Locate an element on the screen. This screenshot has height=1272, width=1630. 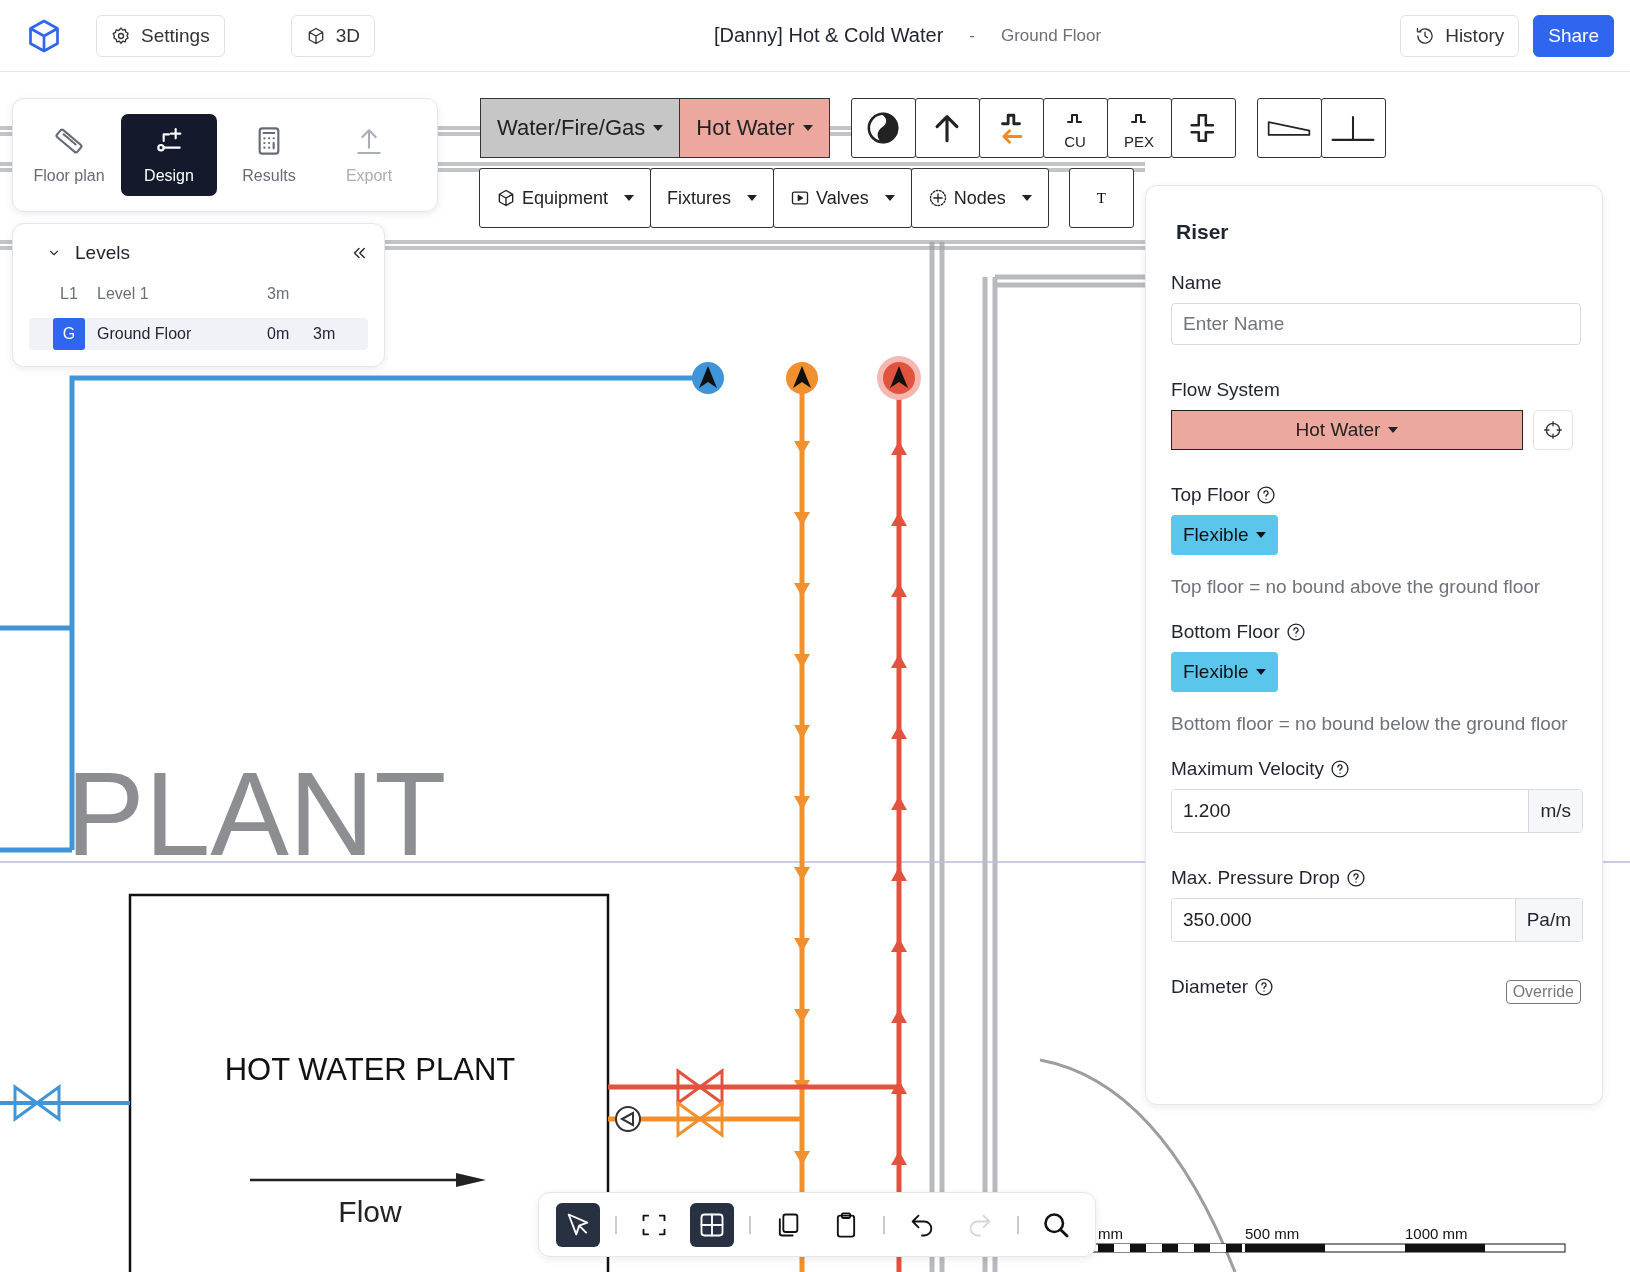
name-input: Enter Name is located at coordinates (1376, 324).